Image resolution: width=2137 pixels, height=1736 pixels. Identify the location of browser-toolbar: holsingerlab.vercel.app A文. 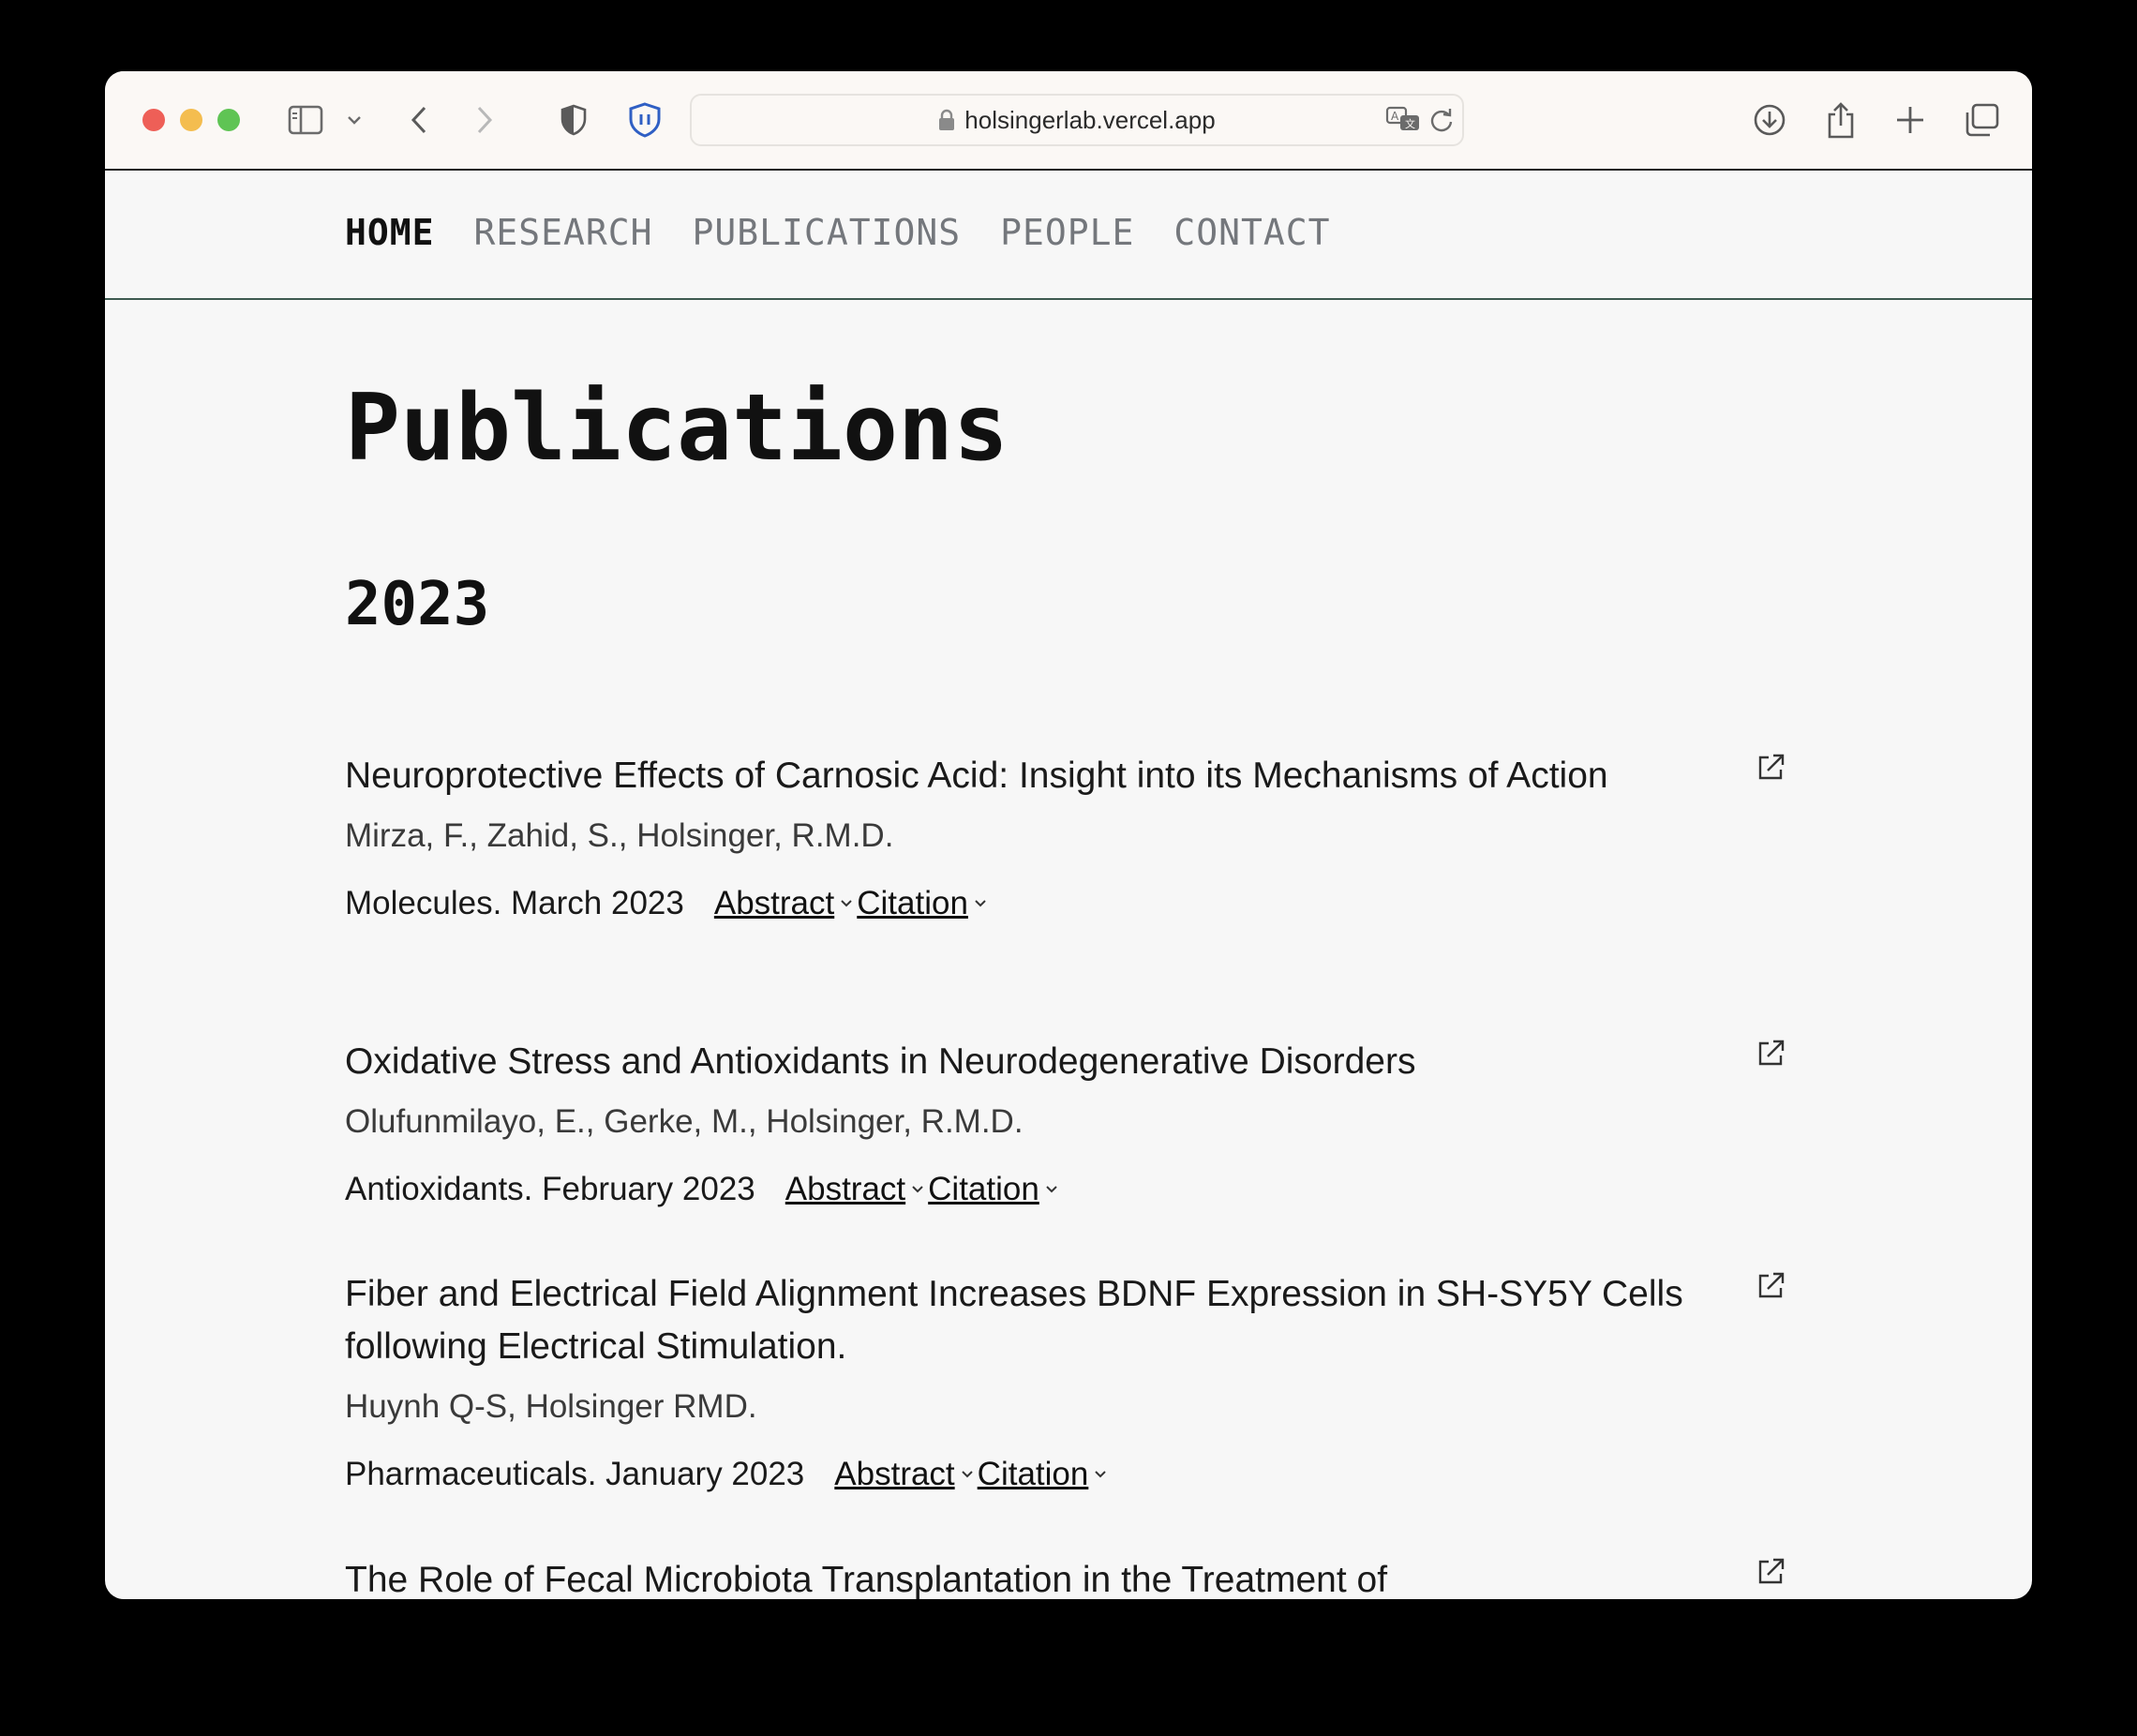
(1068, 121).